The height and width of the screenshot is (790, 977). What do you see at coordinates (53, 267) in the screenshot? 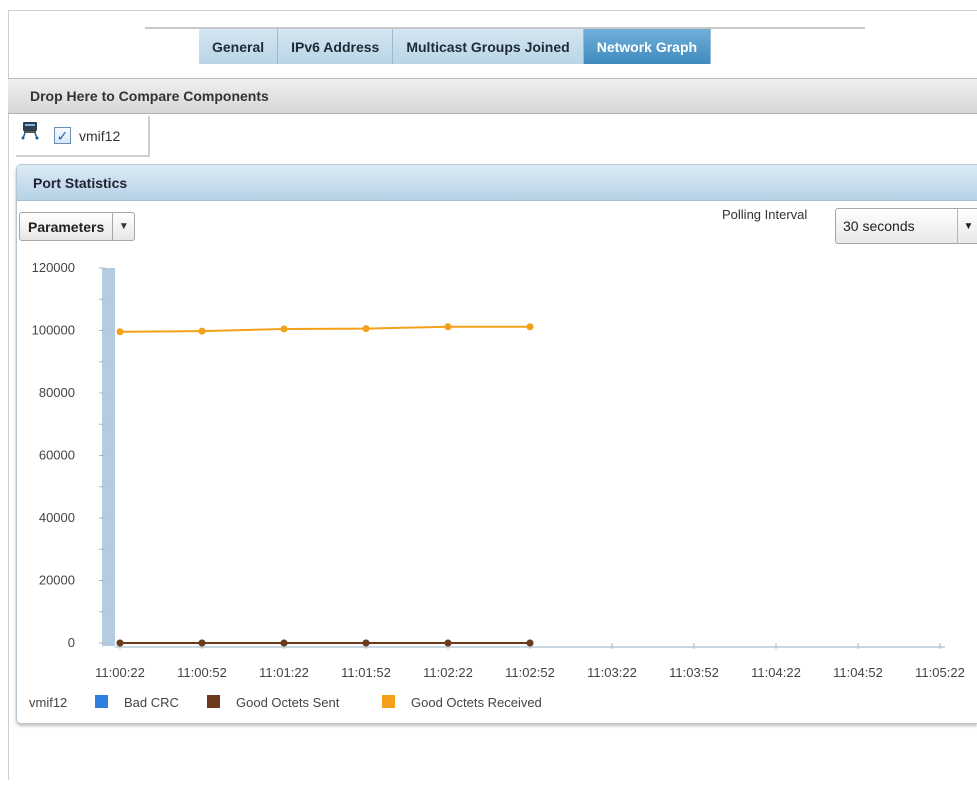
I see `y-tick-label: 120000` at bounding box center [53, 267].